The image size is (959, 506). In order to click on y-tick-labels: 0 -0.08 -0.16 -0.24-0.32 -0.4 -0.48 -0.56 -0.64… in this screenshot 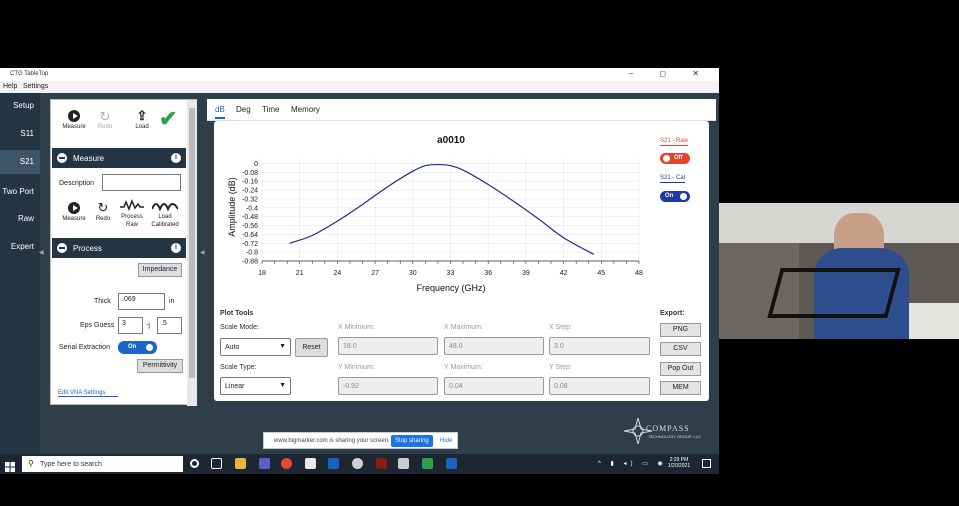, I will do `click(250, 213)`.